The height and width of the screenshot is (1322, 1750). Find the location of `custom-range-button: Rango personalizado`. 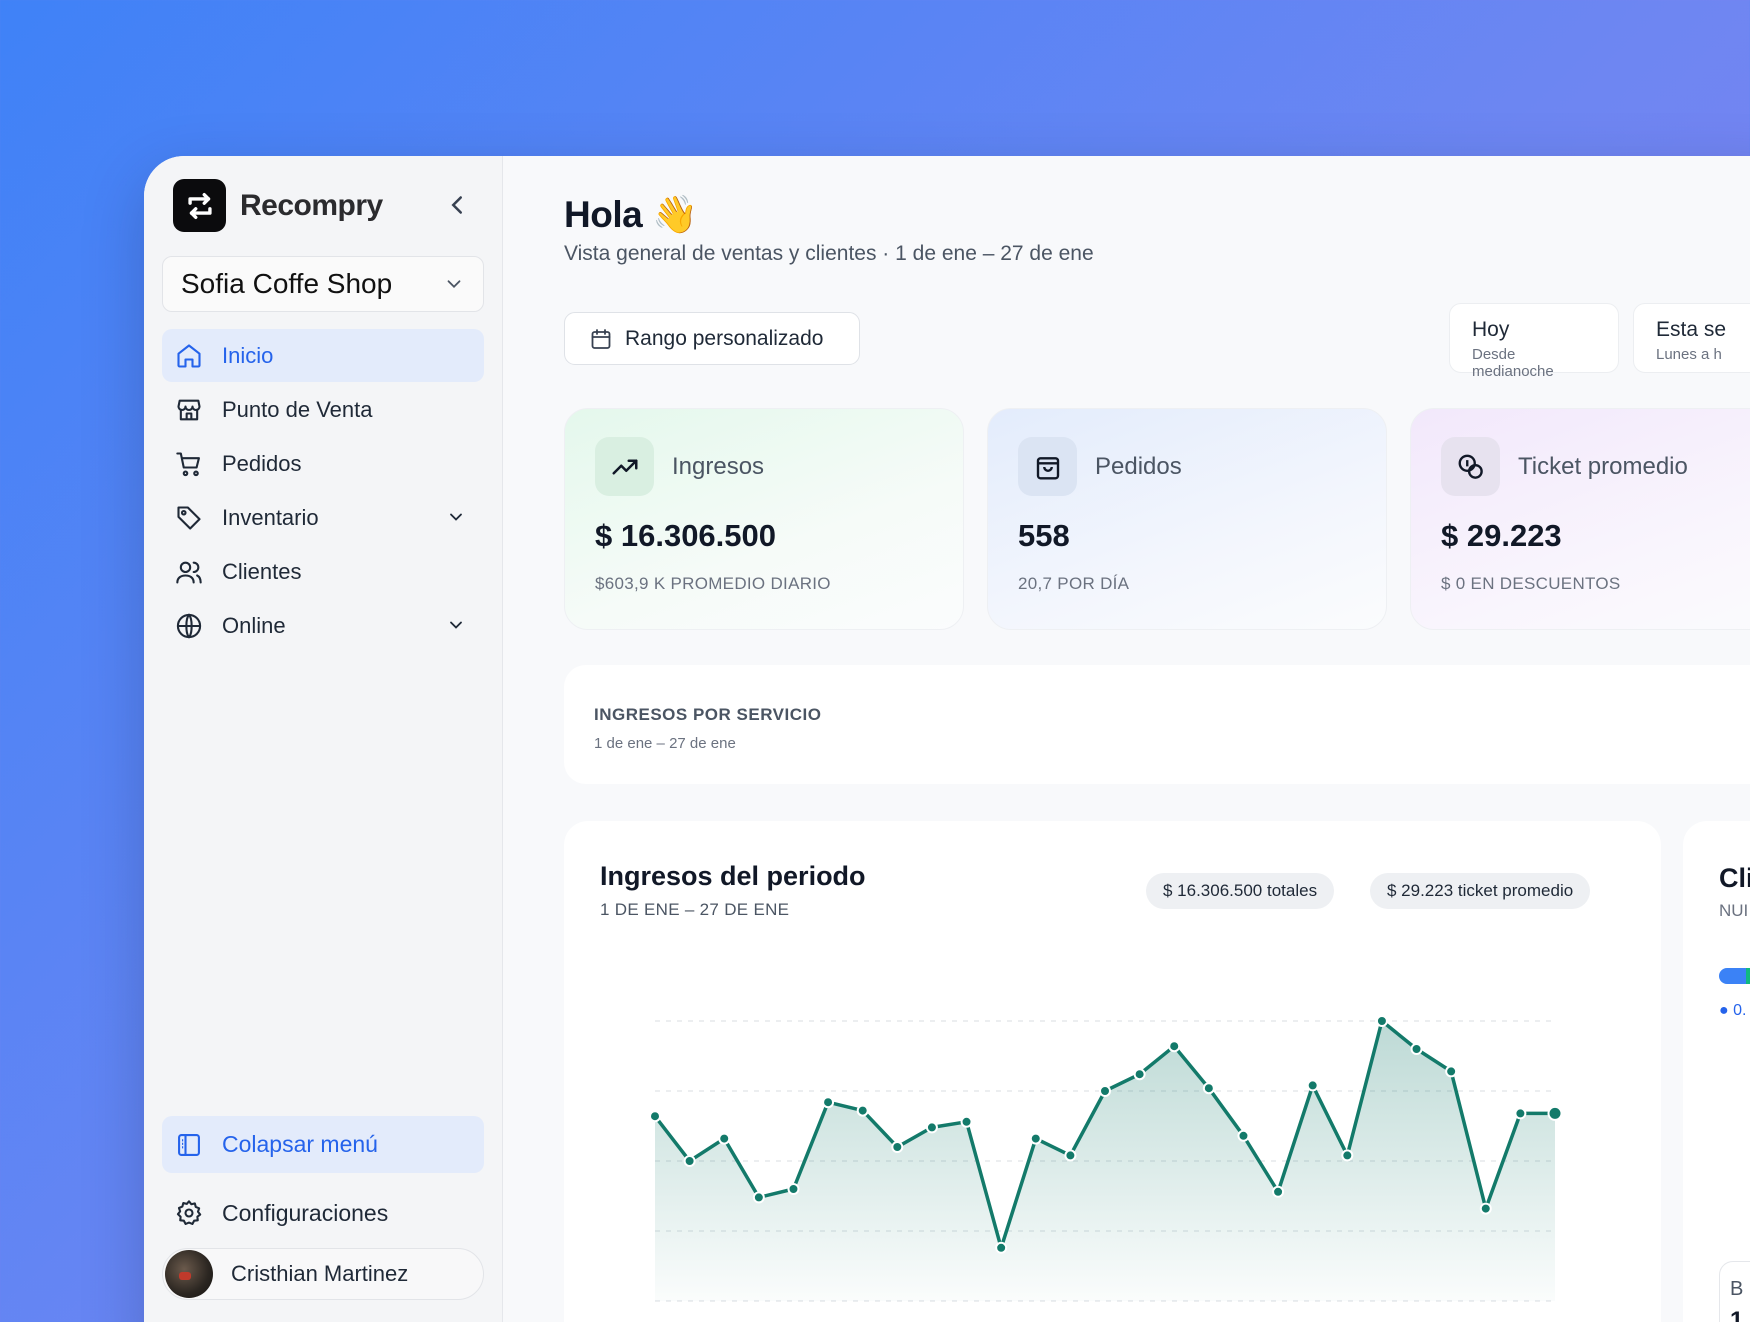

custom-range-button: Rango personalizado is located at coordinates (712, 338).